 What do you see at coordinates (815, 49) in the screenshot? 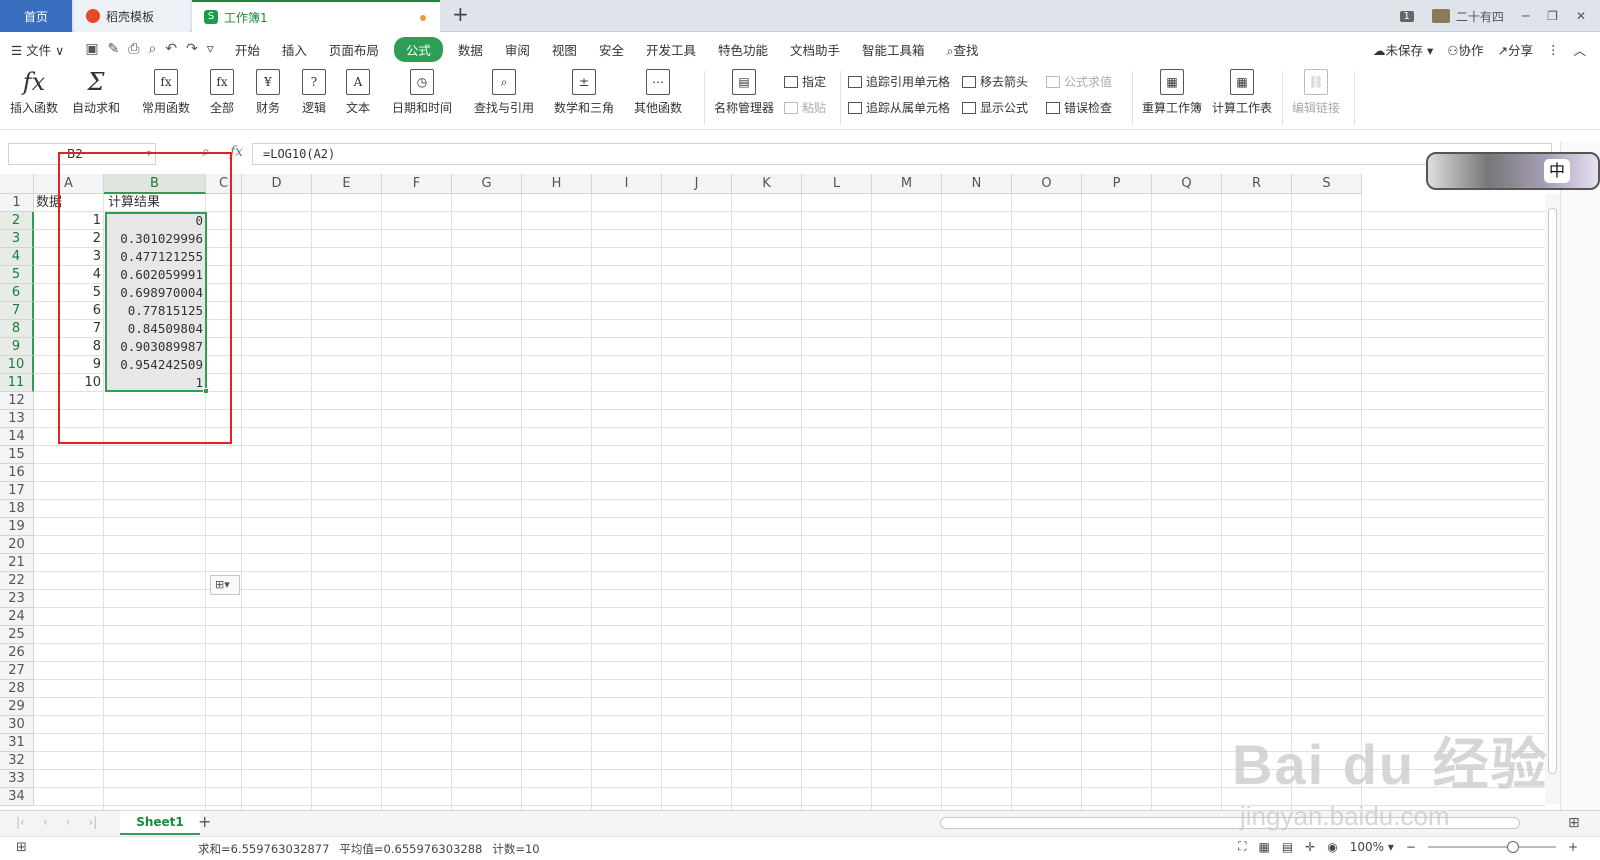
I see `menu-doc-assistant: 文档助手` at bounding box center [815, 49].